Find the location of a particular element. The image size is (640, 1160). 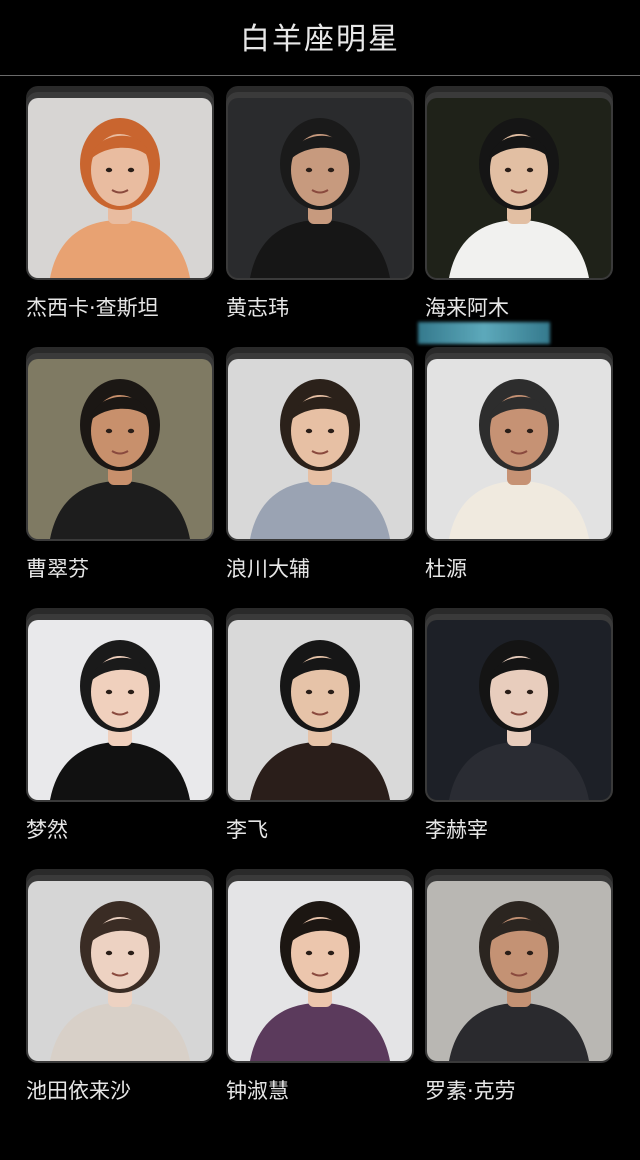

celebrity-name: 钟淑慧 is located at coordinates (336, 1090).